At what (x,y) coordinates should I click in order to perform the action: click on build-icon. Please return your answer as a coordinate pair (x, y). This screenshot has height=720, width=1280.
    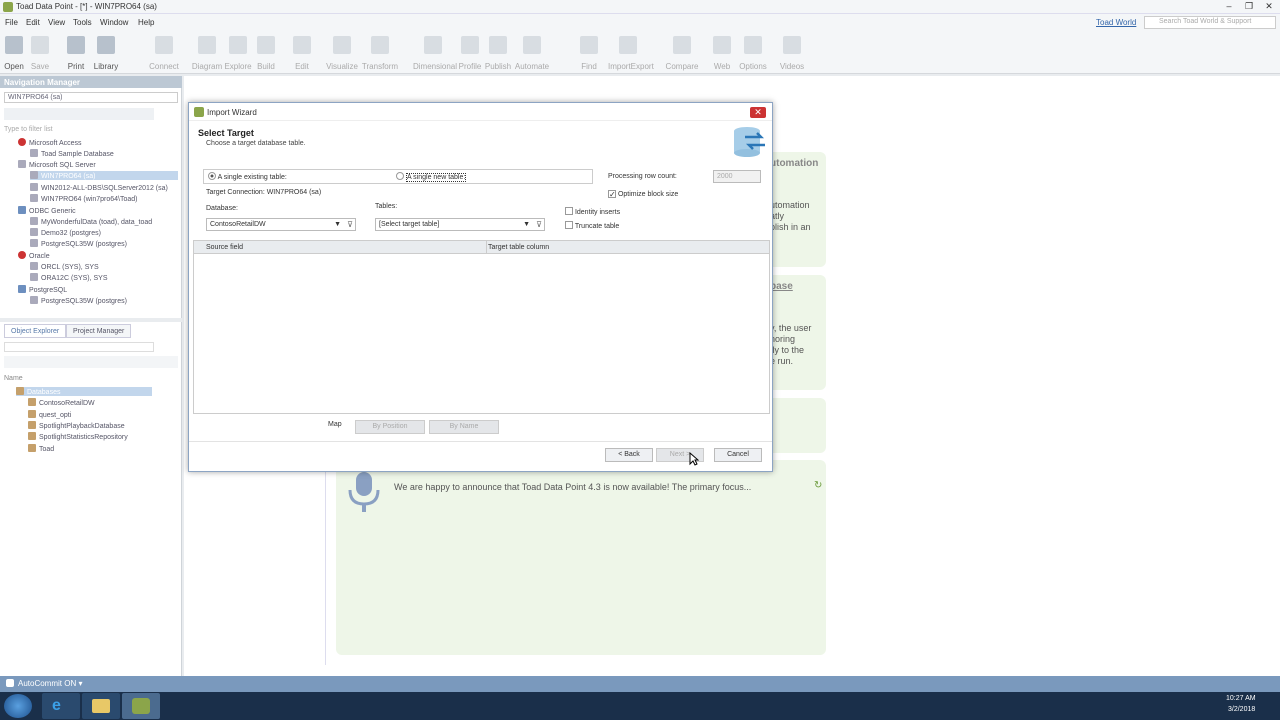
    Looking at the image, I should click on (266, 45).